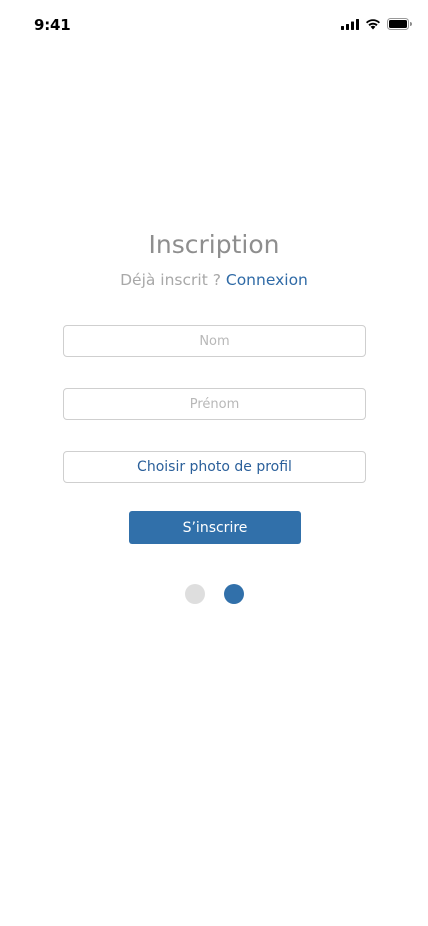 The width and height of the screenshot is (428, 926). Describe the element at coordinates (52, 25) in the screenshot. I see `status-time: 9:41` at that location.